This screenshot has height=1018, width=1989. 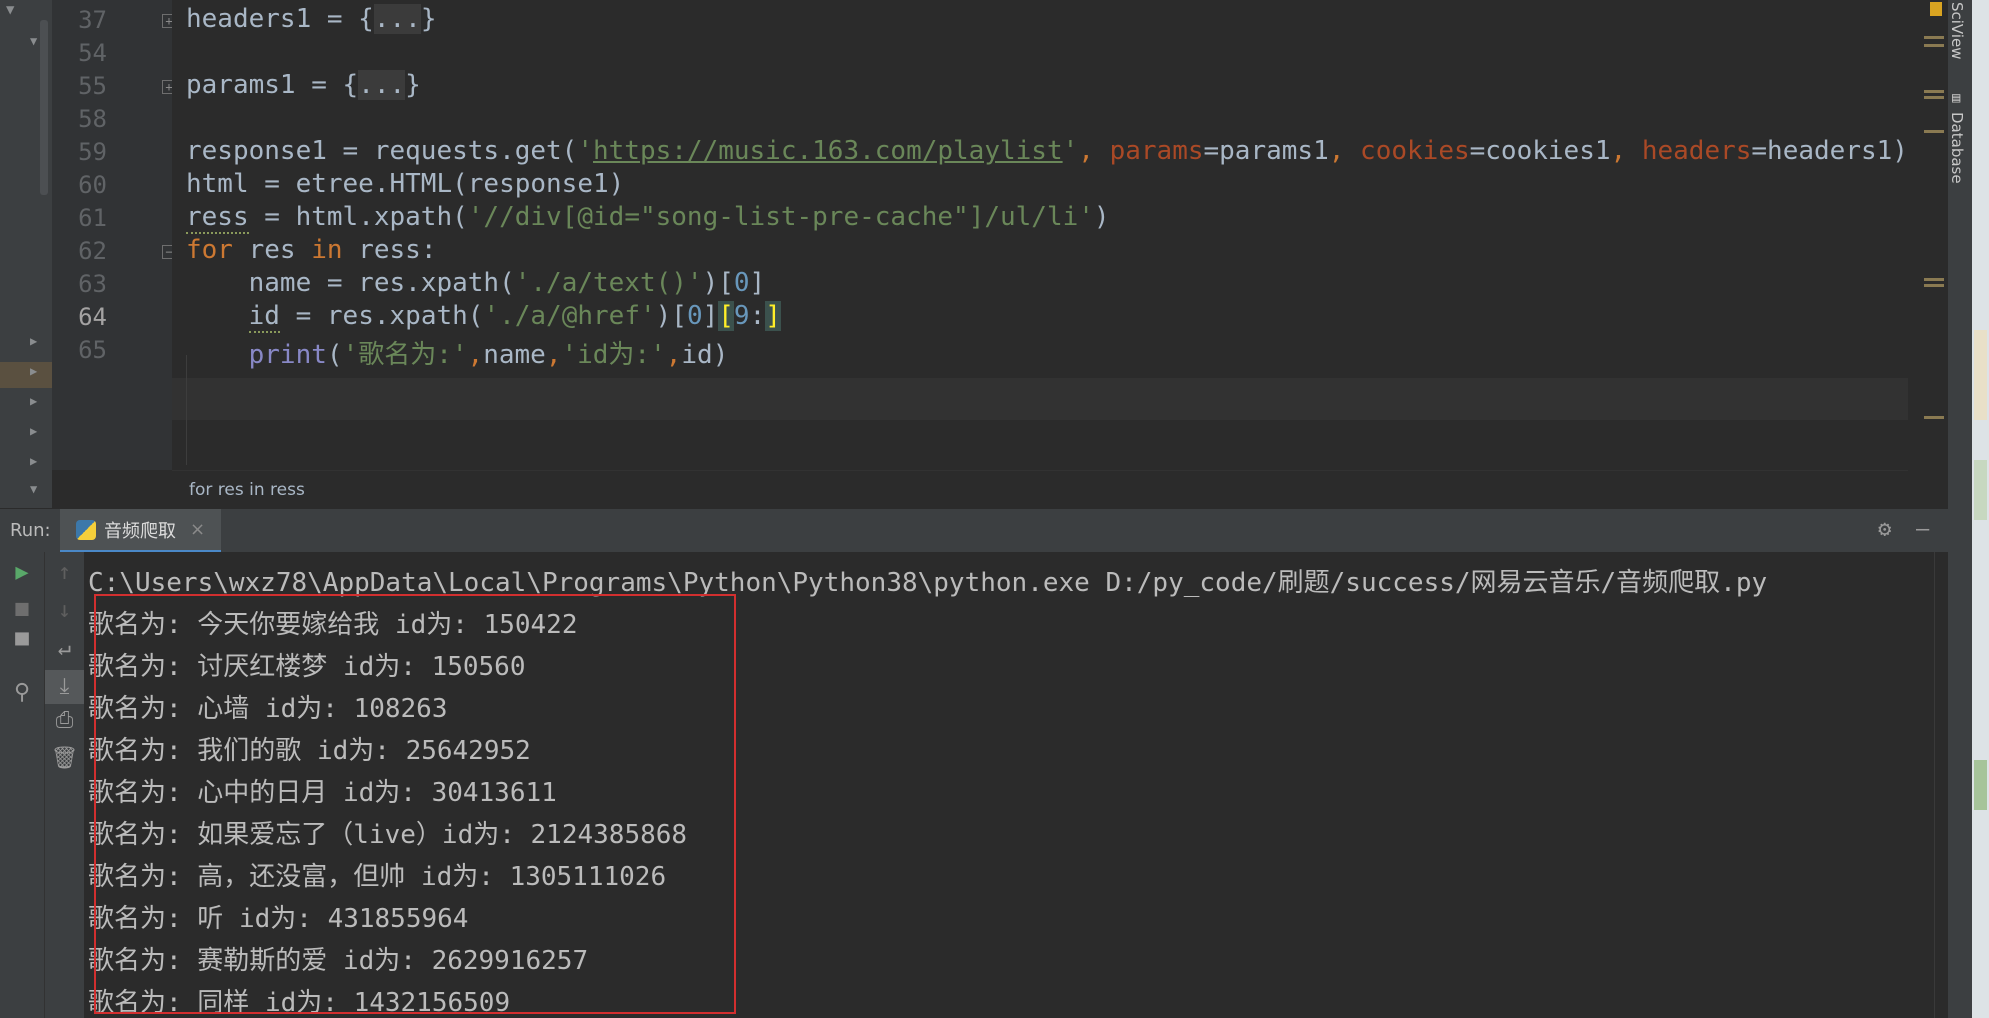 What do you see at coordinates (64, 785) in the screenshot?
I see `run-toolbar-secondary: ↑ ↓ ↵ ⤓ ⎙ 🗑` at bounding box center [64, 785].